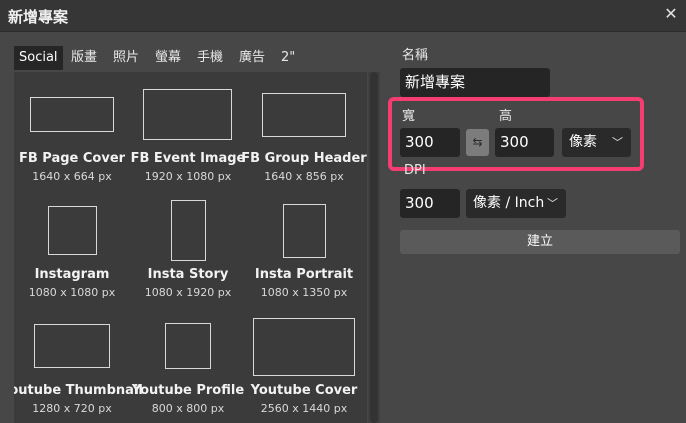  Describe the element at coordinates (84, 58) in the screenshot. I see `tab-print: 版畫` at that location.